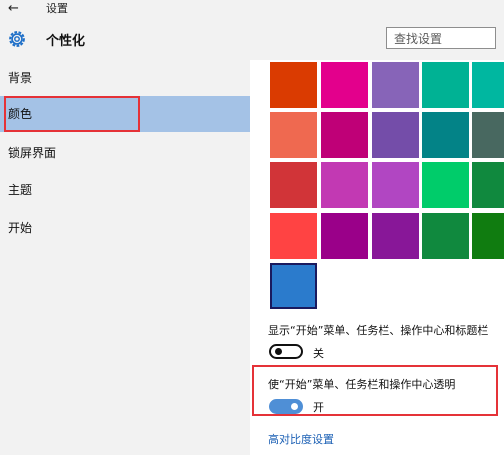 The width and height of the screenshot is (504, 455). What do you see at coordinates (125, 228) in the screenshot?
I see `sidebar-item-start: 开始` at bounding box center [125, 228].